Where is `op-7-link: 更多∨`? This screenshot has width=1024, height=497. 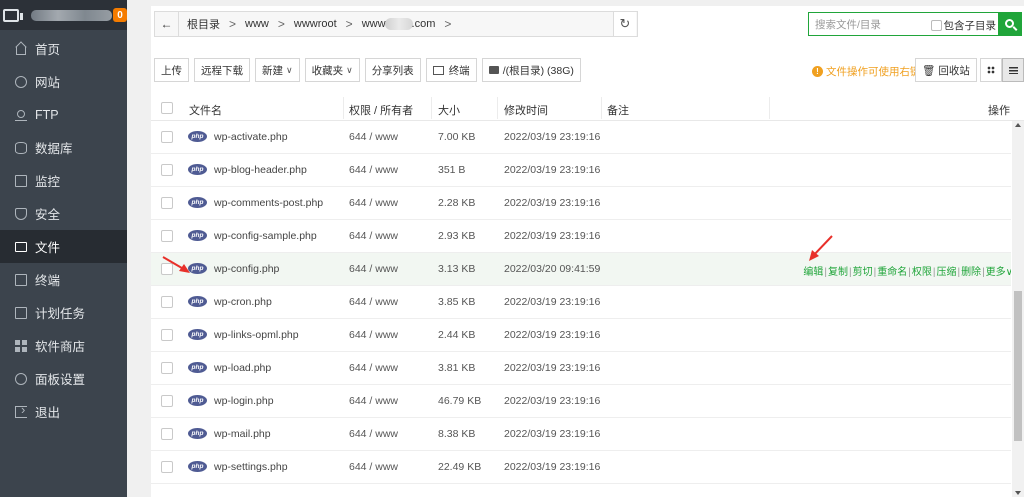
op-7-link: 更多∨ is located at coordinates (998, 272).